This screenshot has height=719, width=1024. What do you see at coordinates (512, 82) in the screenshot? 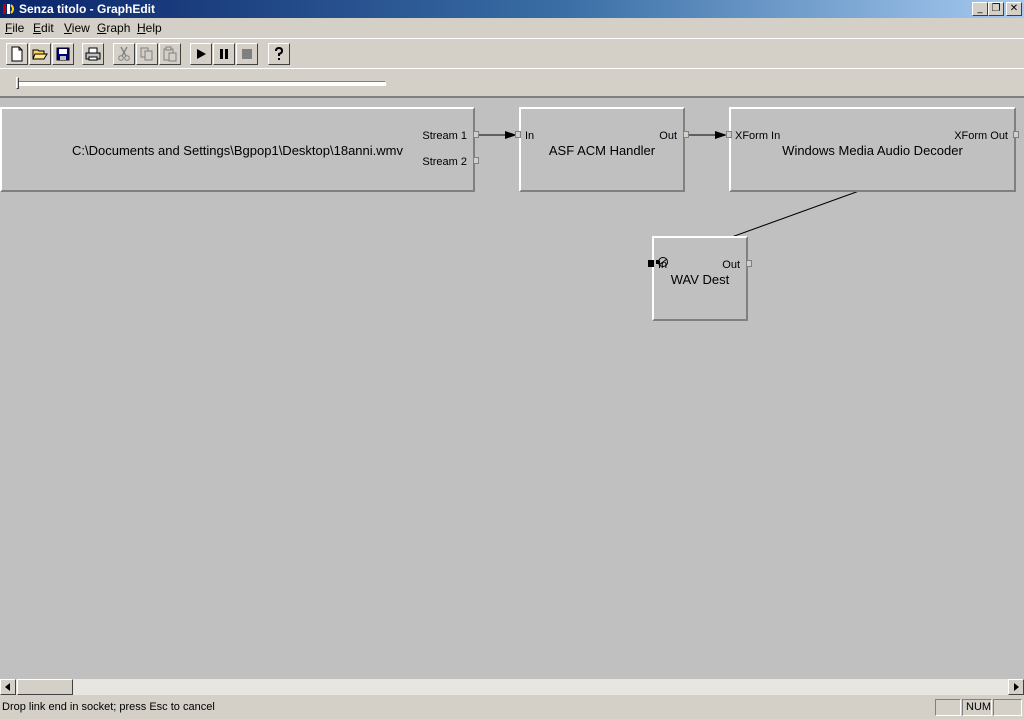
I see `seek-bar-area` at bounding box center [512, 82].